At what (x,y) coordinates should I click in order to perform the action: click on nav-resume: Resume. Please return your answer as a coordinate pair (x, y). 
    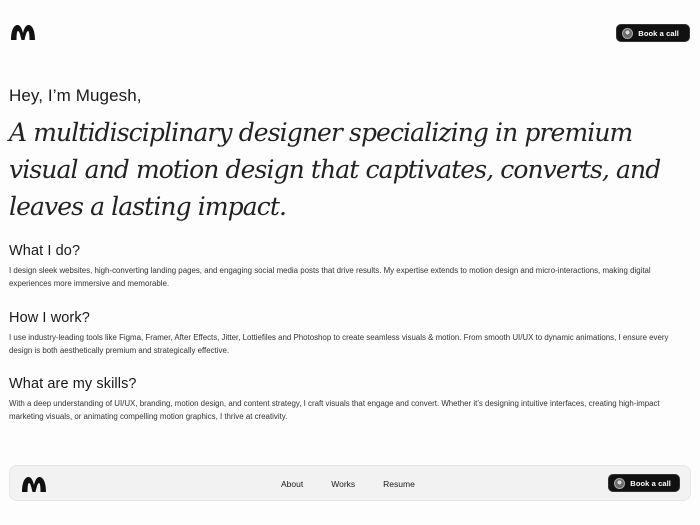
    Looking at the image, I should click on (399, 484).